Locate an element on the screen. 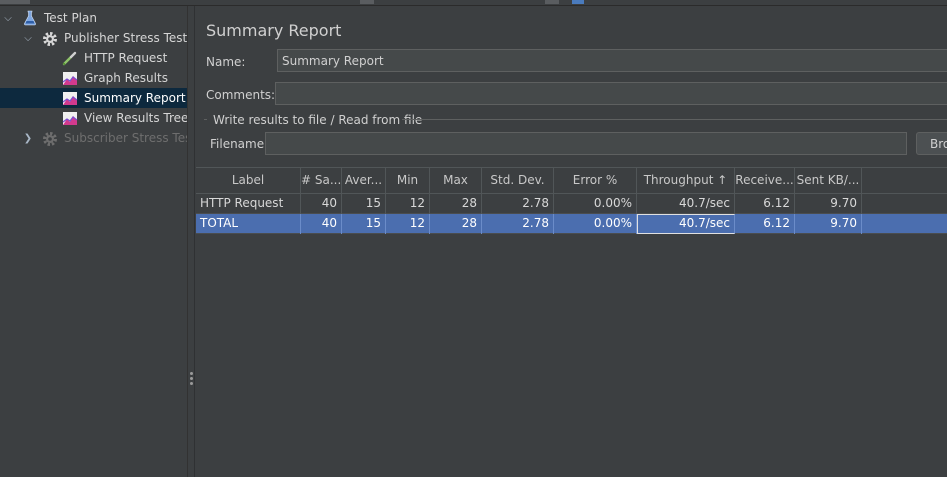 This screenshot has width=947, height=477. tree-item-summary-report: Summary Report is located at coordinates (93, 98).